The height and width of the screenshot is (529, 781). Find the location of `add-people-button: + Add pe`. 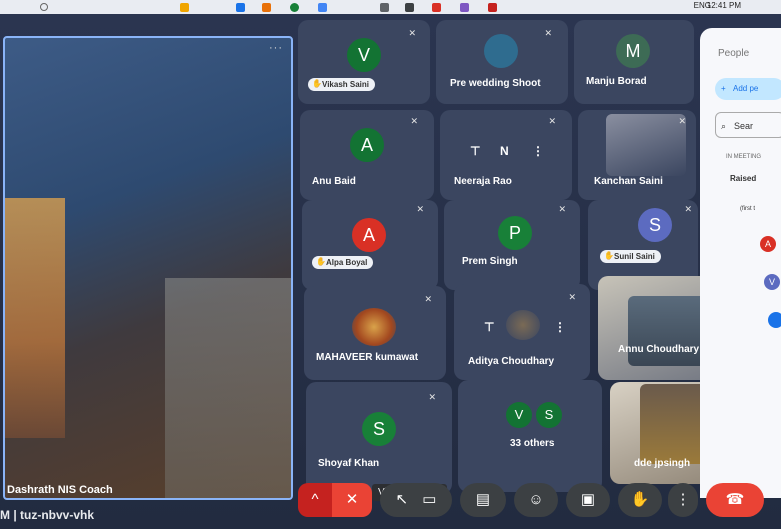

add-people-button: + Add pe is located at coordinates (748, 89).